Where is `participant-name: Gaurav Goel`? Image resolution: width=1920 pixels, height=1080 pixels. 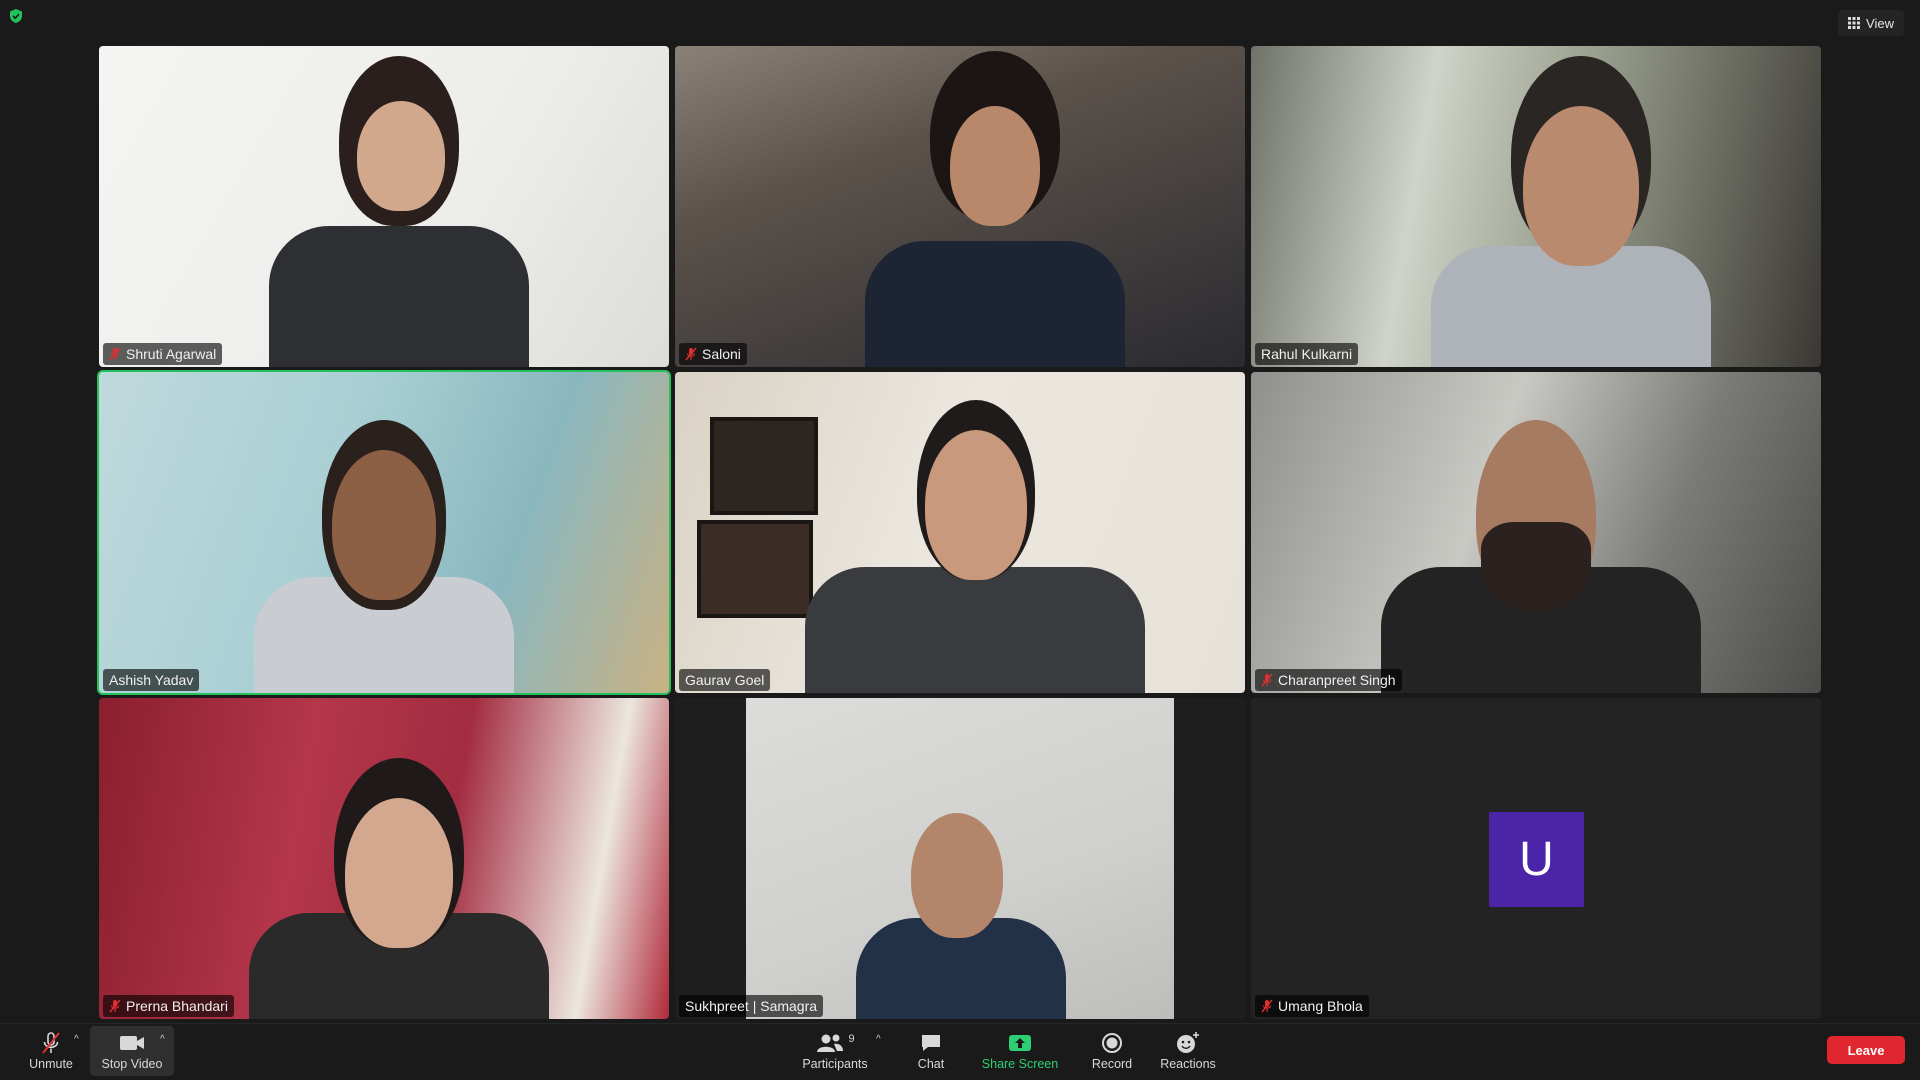 participant-name: Gaurav Goel is located at coordinates (725, 680).